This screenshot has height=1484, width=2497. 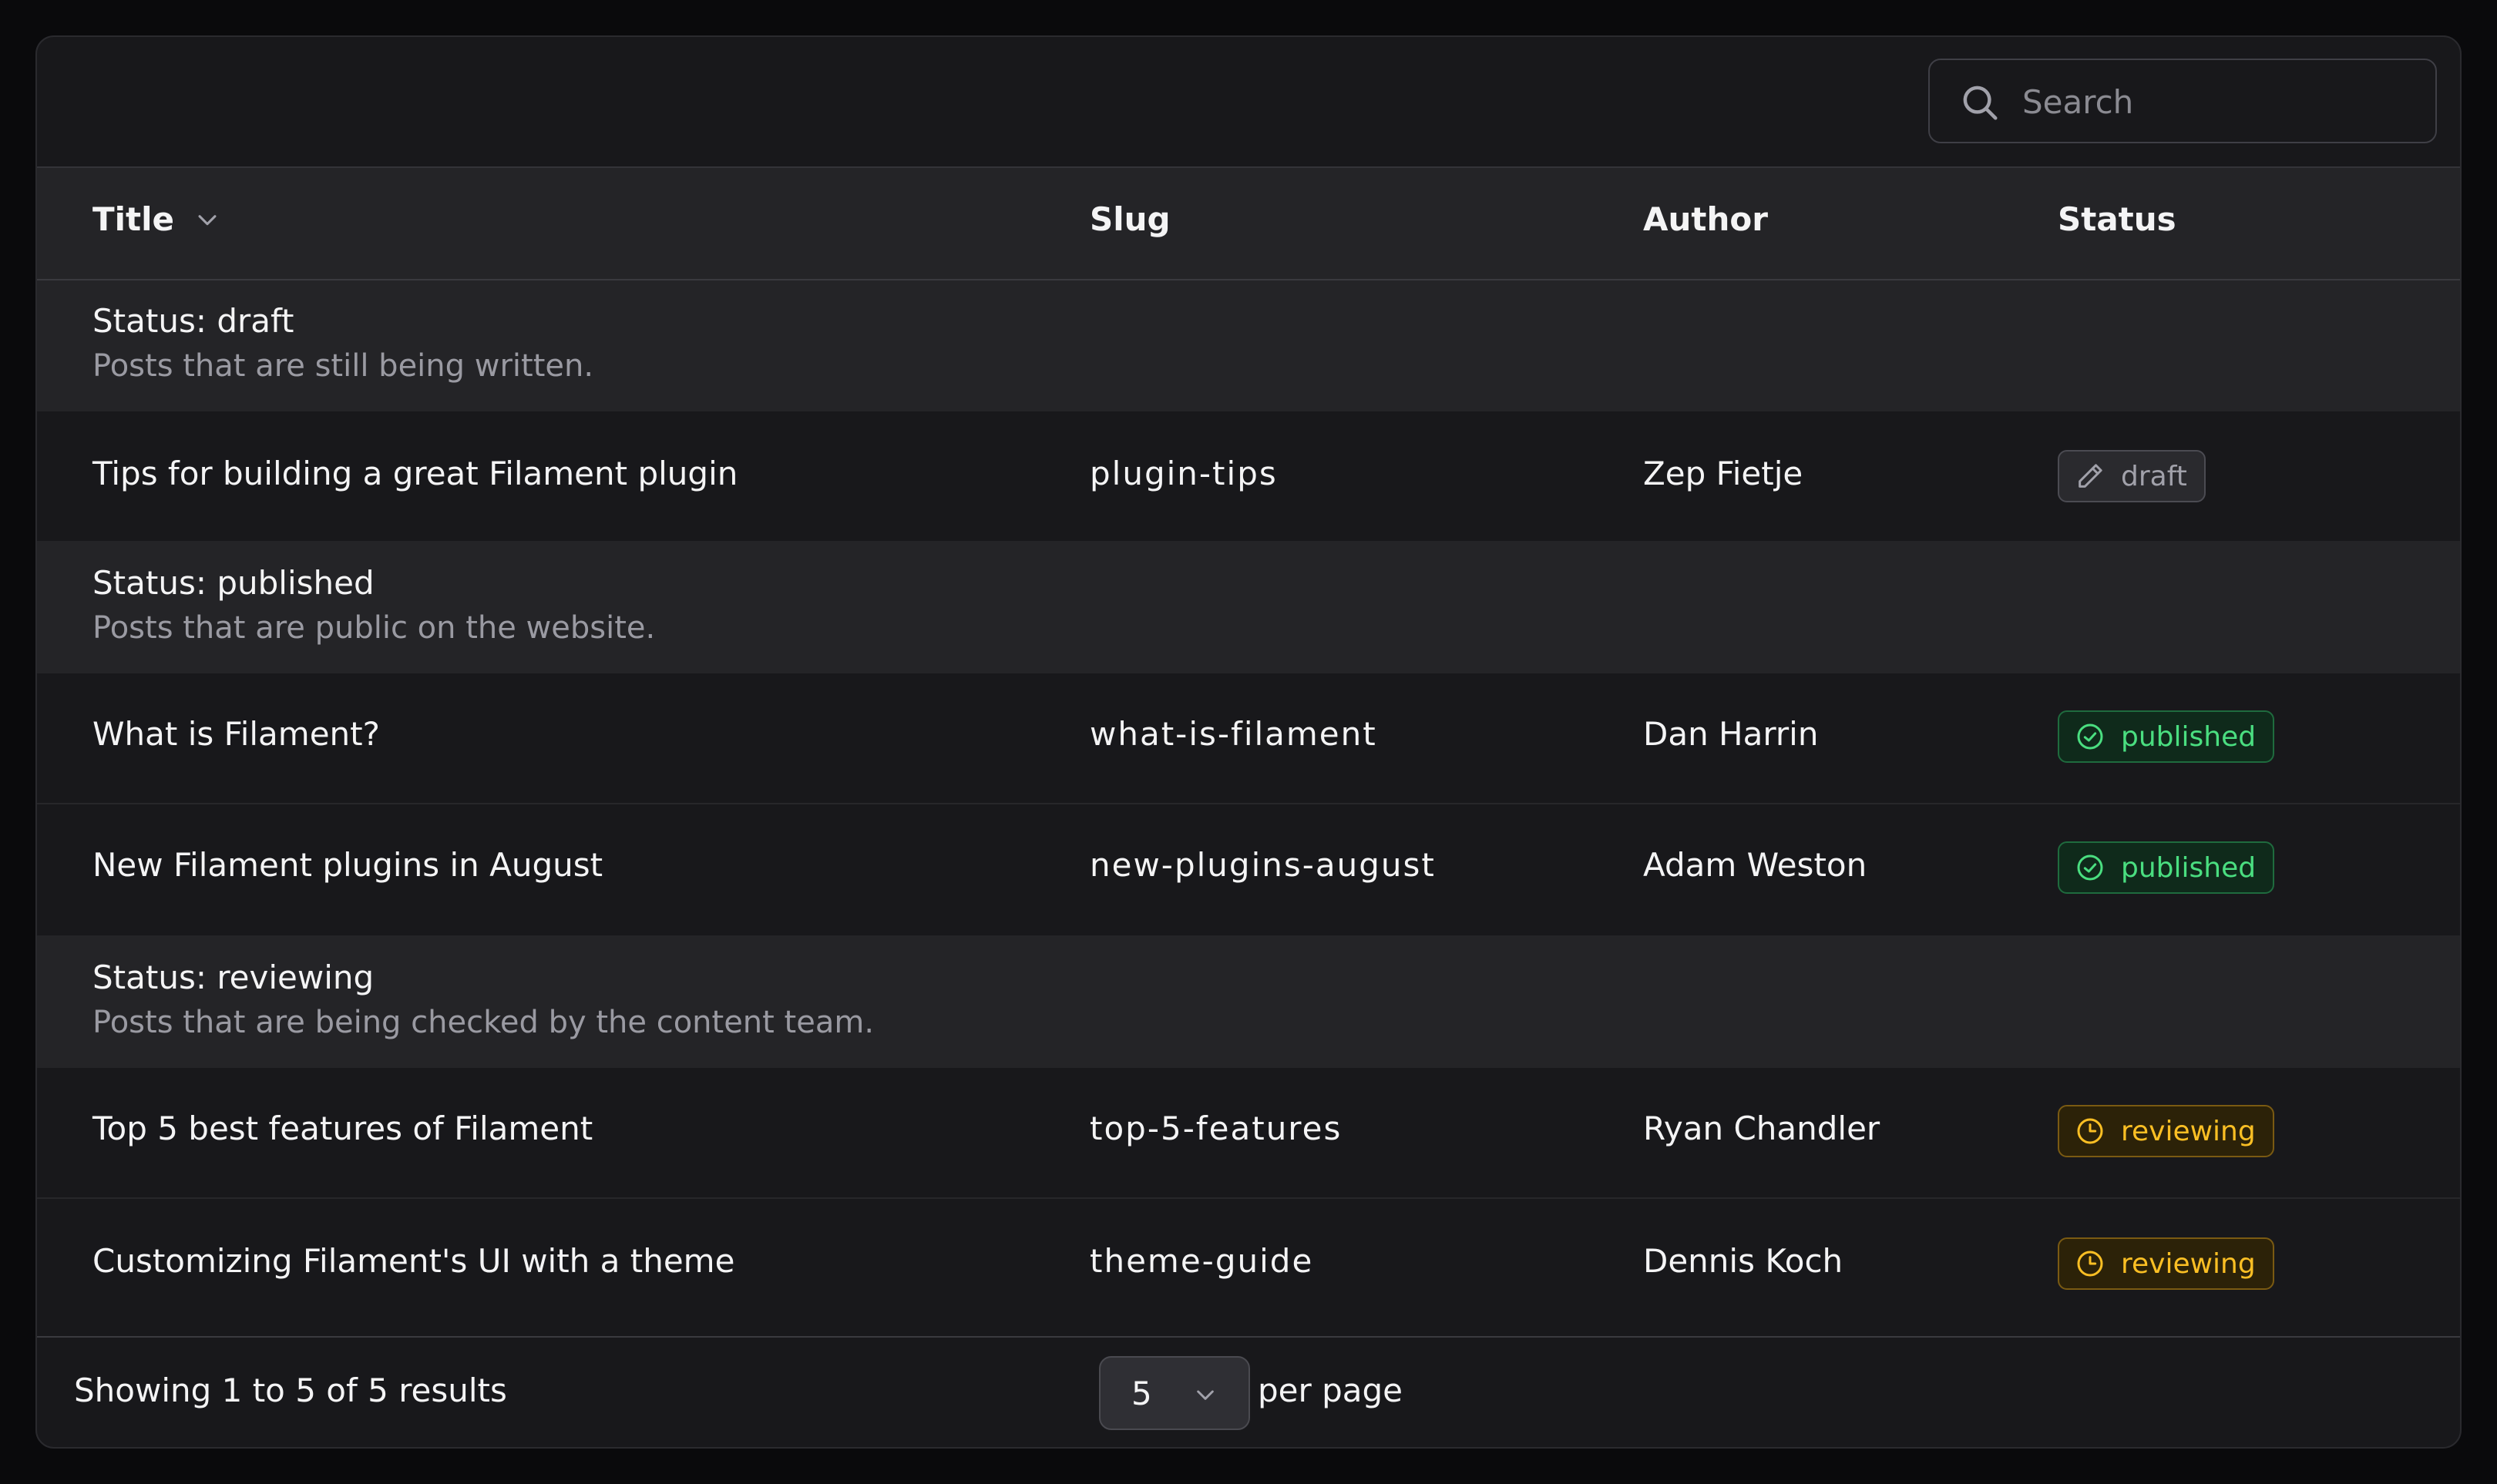 I want to click on cell-author: Dan Harrin, so click(x=1731, y=734).